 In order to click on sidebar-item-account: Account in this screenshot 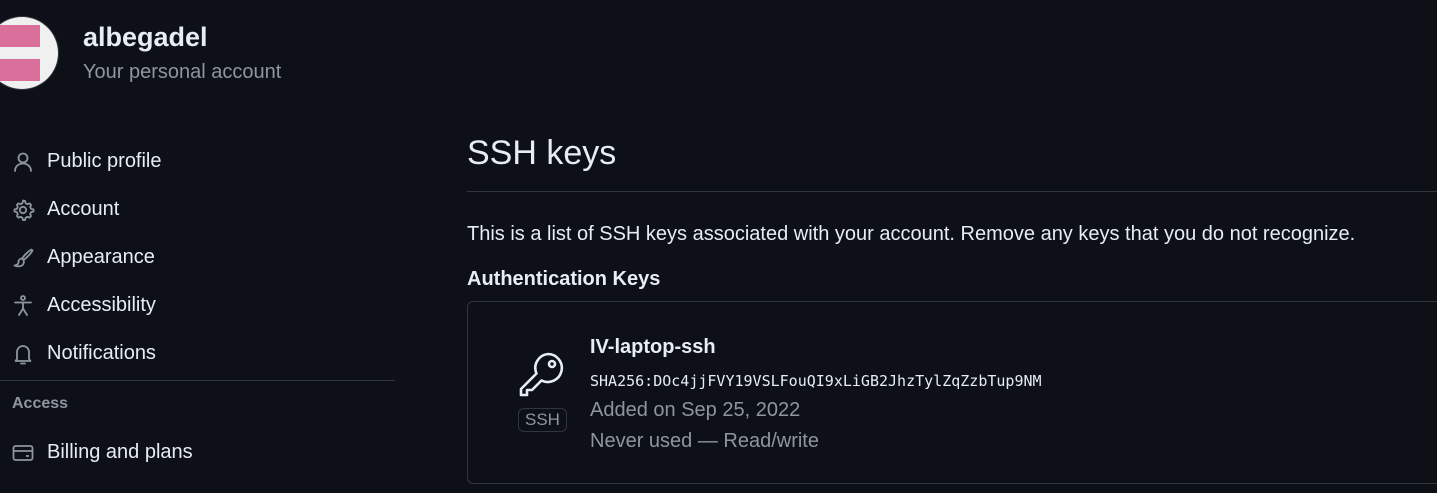, I will do `click(197, 210)`.